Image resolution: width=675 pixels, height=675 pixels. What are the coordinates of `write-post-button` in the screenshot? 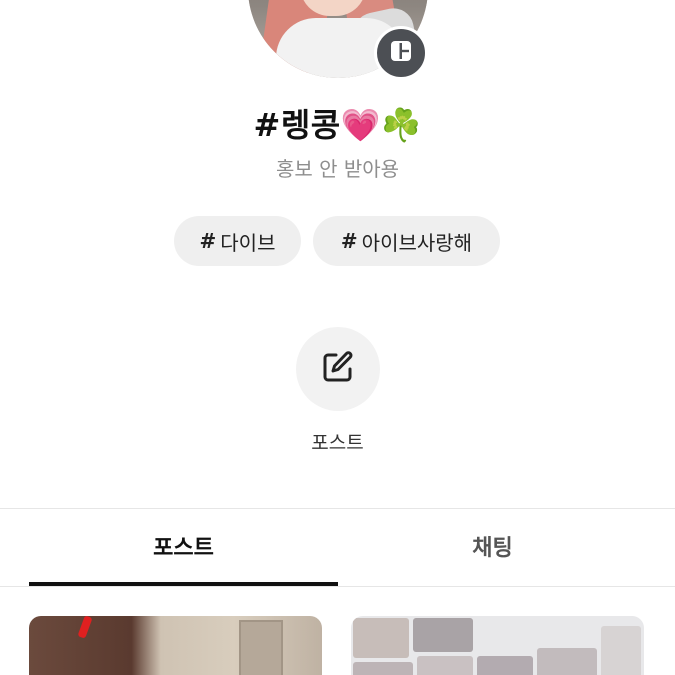 It's located at (338, 369).